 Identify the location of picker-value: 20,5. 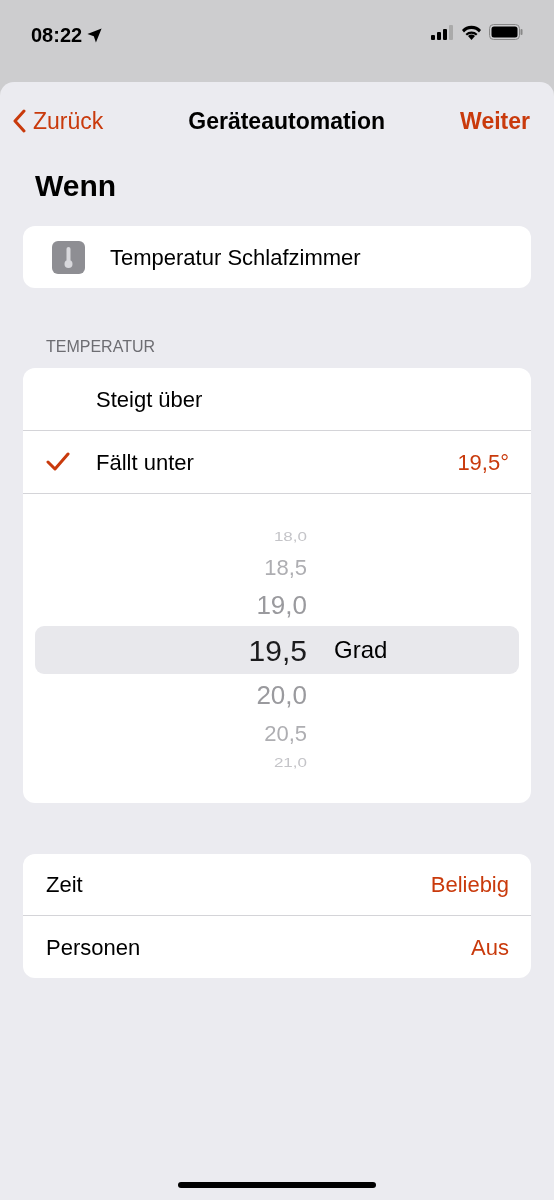
(285, 733).